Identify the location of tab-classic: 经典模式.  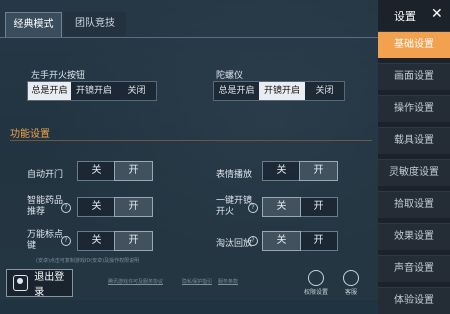
(33, 25).